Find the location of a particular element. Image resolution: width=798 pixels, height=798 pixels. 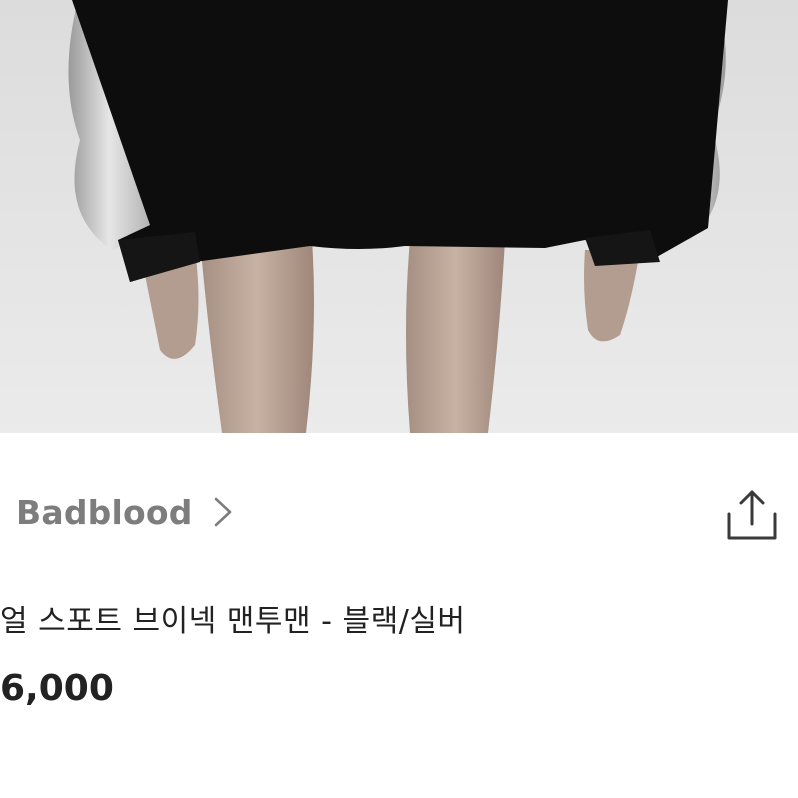

share-icon is located at coordinates (752, 514).